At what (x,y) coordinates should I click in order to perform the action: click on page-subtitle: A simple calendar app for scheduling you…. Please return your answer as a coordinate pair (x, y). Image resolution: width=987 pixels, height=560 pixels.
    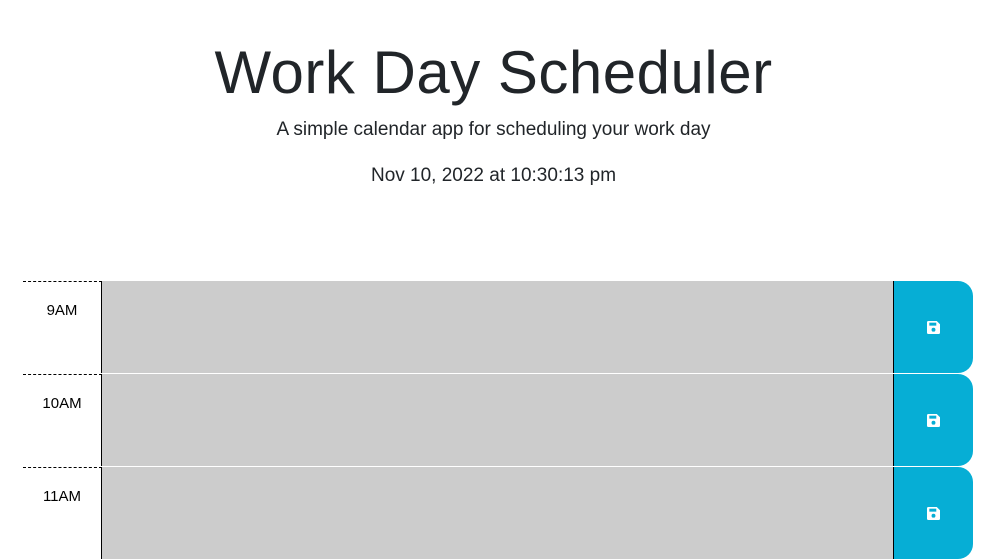
    Looking at the image, I should click on (493, 129).